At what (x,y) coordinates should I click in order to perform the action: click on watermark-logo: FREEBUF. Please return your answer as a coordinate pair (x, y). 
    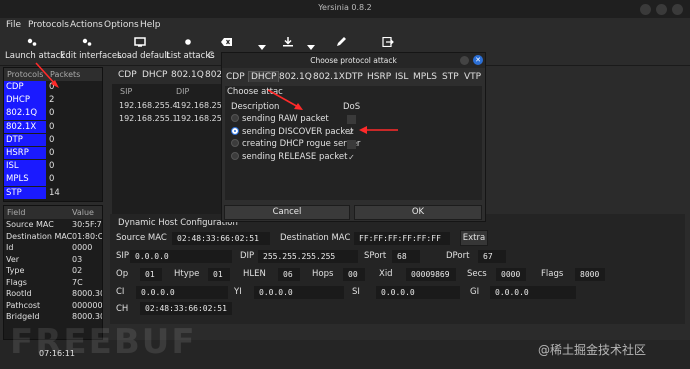
    Looking at the image, I should click on (103, 342).